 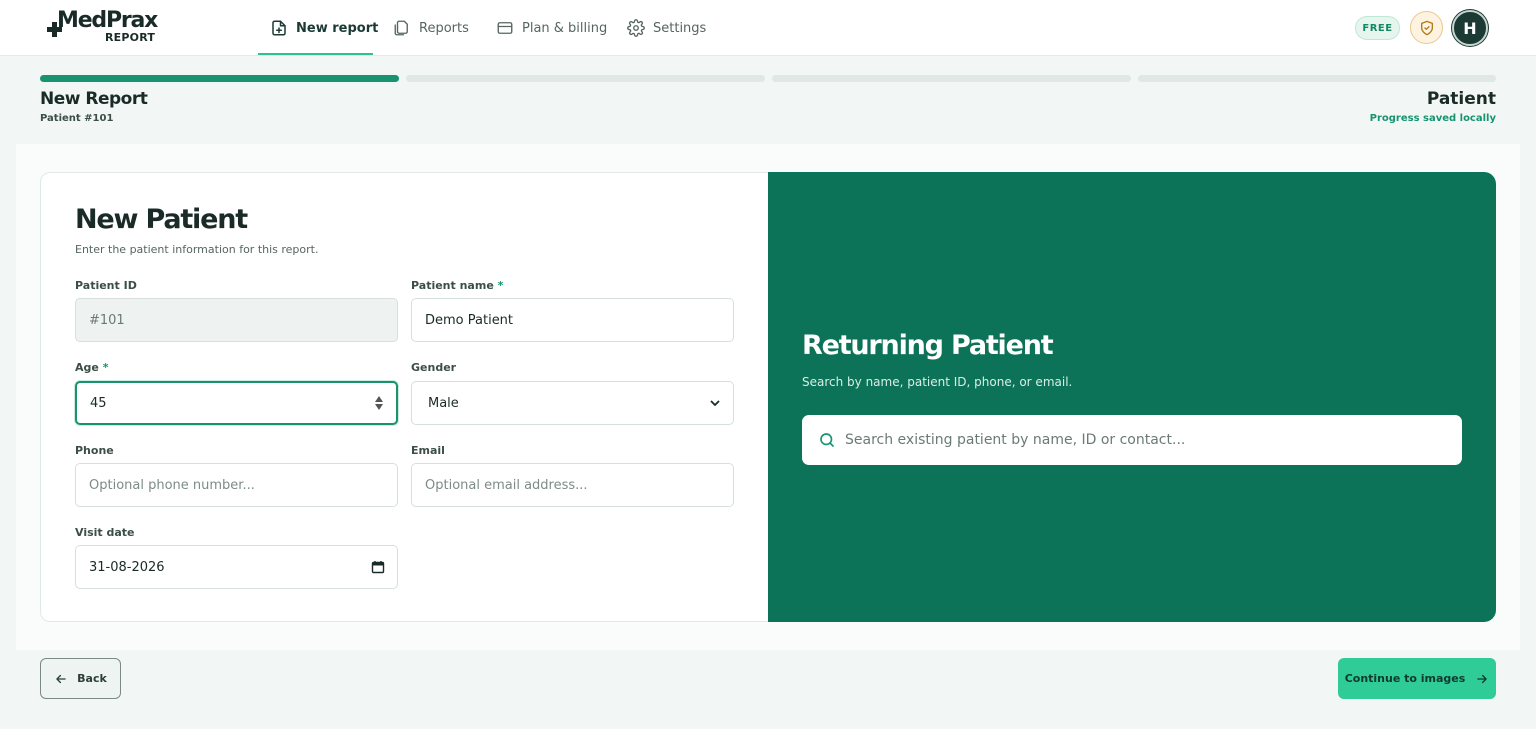 I want to click on email-label: Email, so click(x=428, y=450).